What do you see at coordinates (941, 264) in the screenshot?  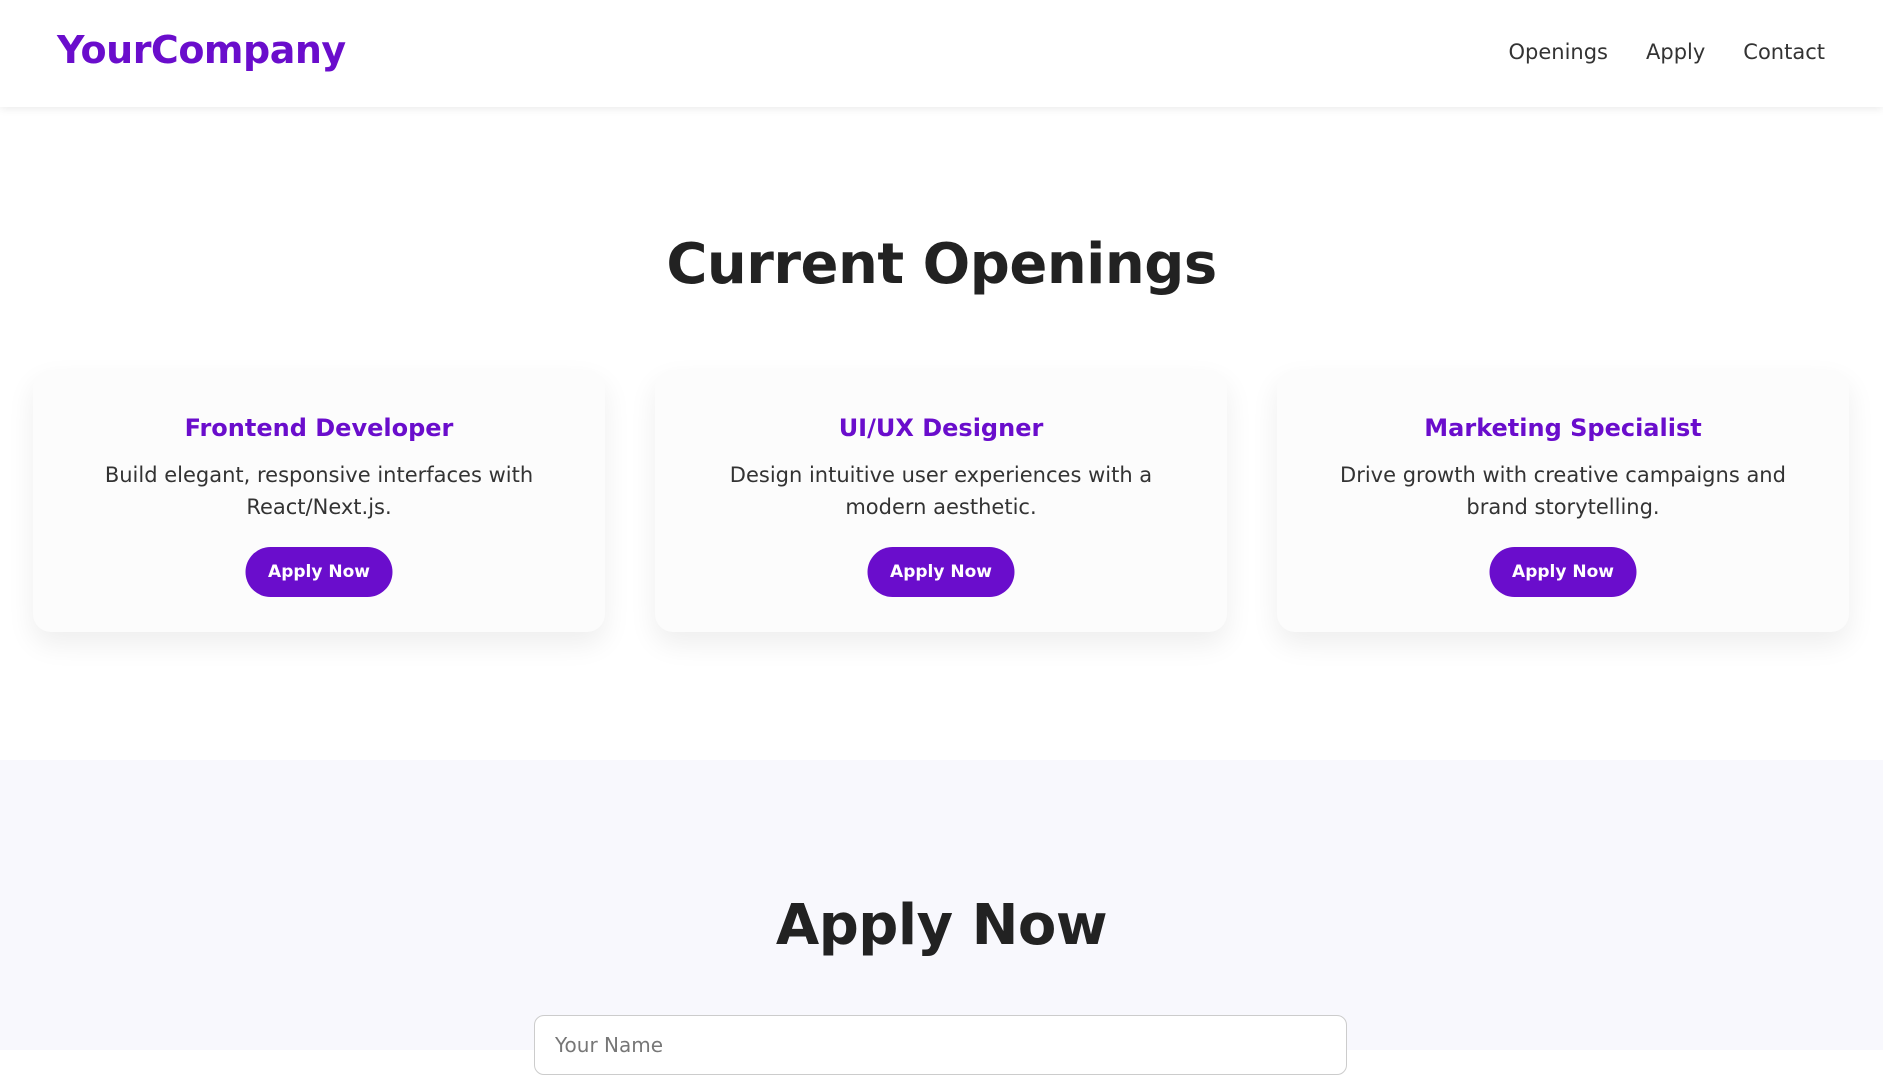 I see `openings-title: Current Openings` at bounding box center [941, 264].